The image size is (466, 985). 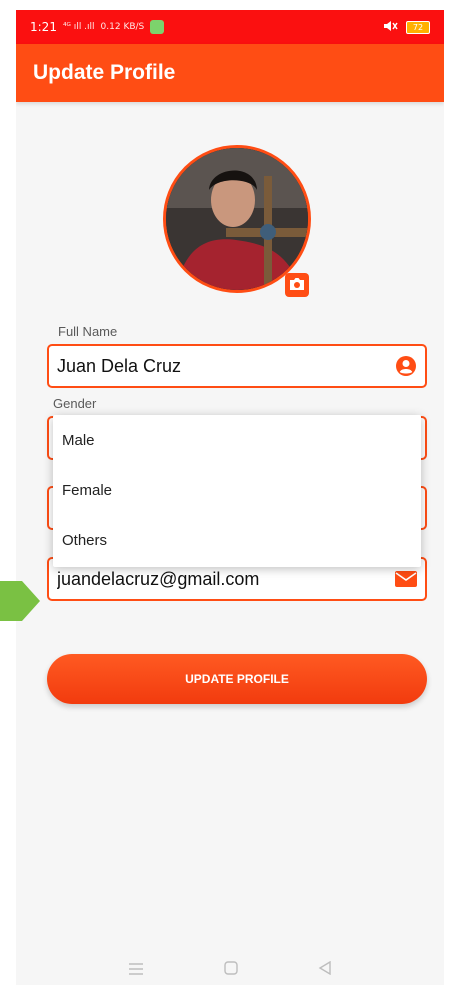 I want to click on change-photo-button, so click(x=297, y=285).